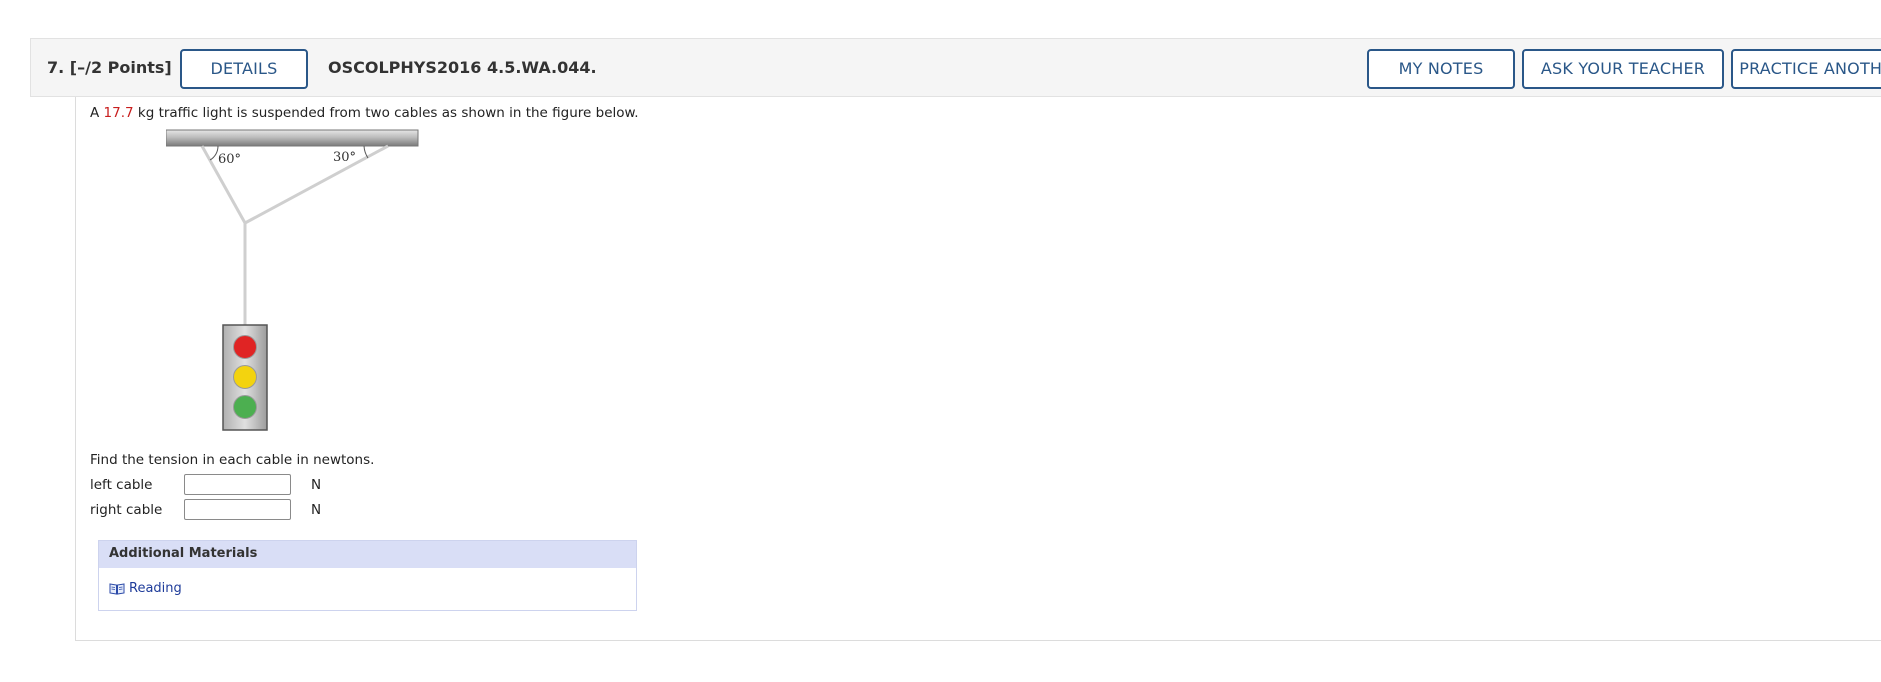  Describe the element at coordinates (155, 588) in the screenshot. I see `reading-label: Reading` at that location.